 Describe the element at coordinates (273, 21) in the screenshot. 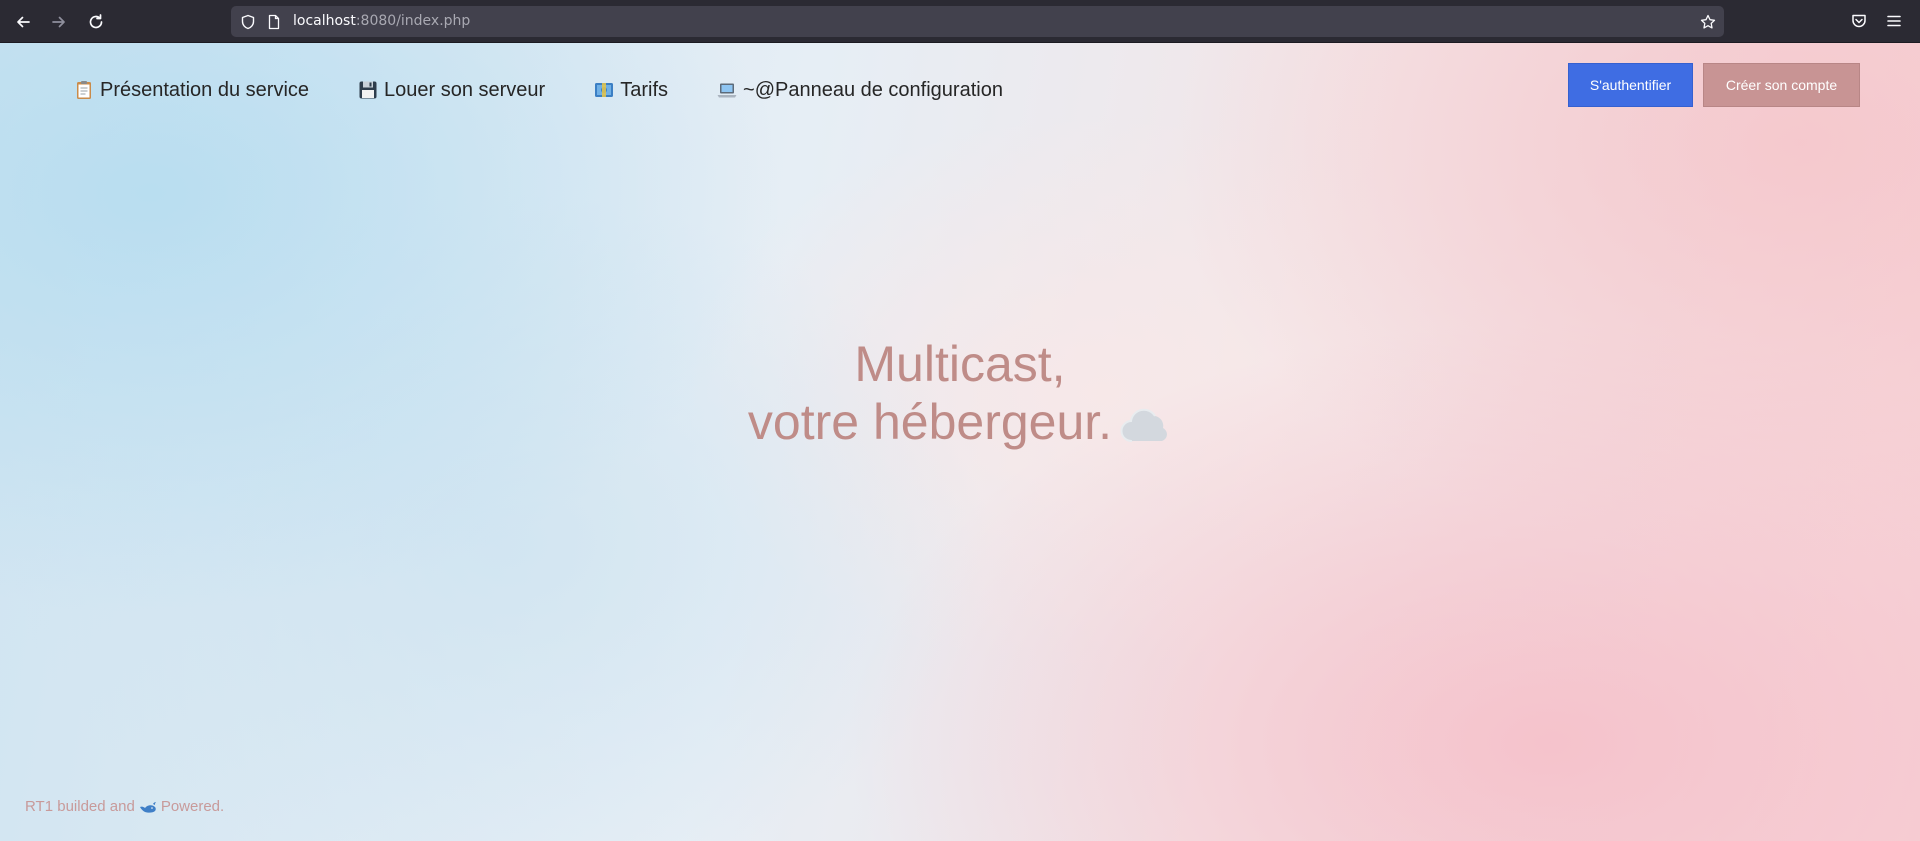

I see `page-icon` at that location.